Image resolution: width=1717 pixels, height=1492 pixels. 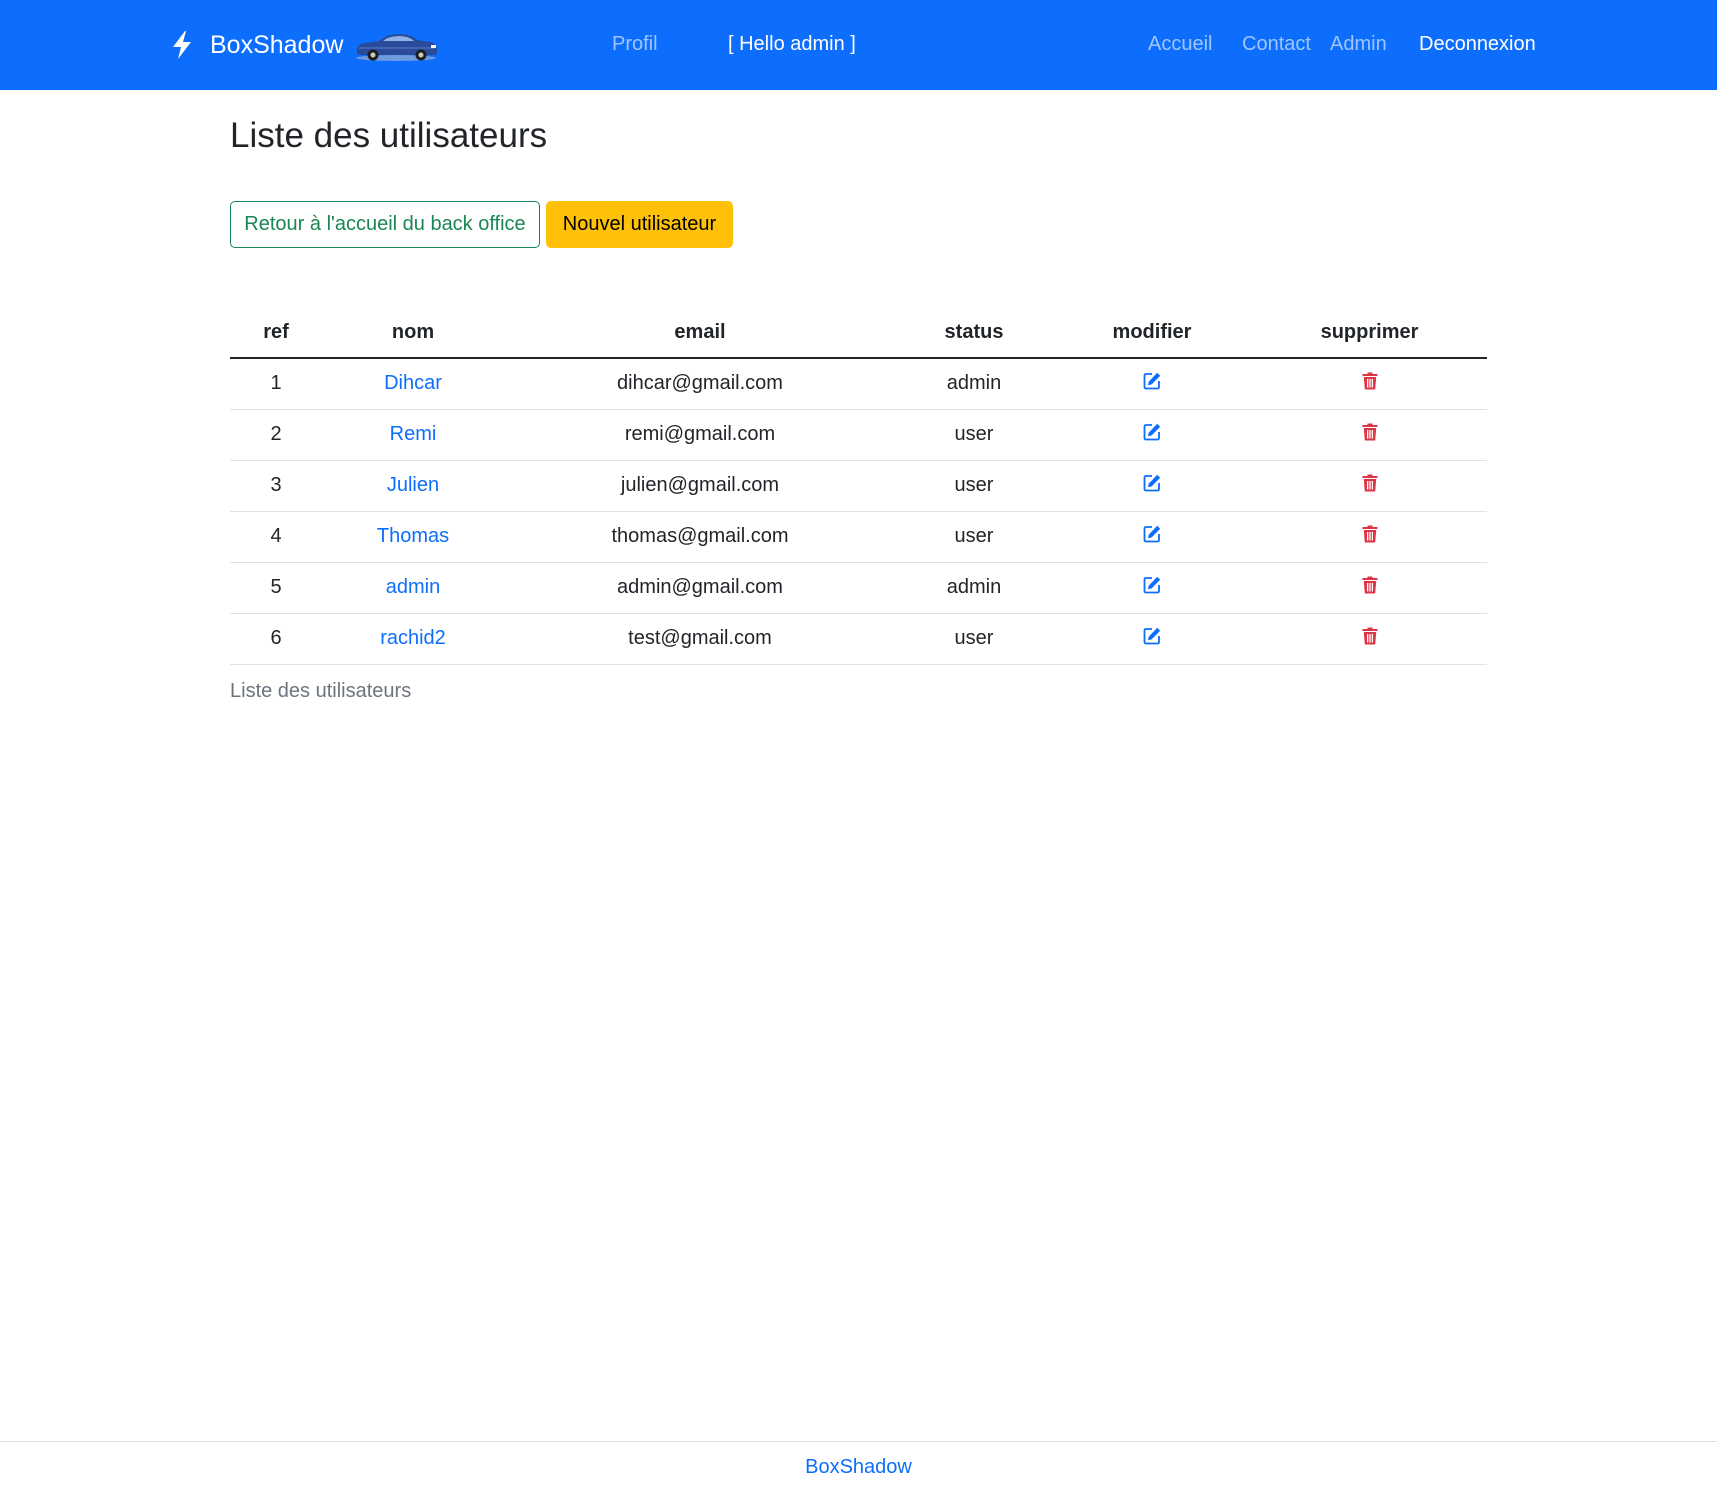 What do you see at coordinates (1477, 44) in the screenshot?
I see `nav-link-deconnexion: Deconnexion` at bounding box center [1477, 44].